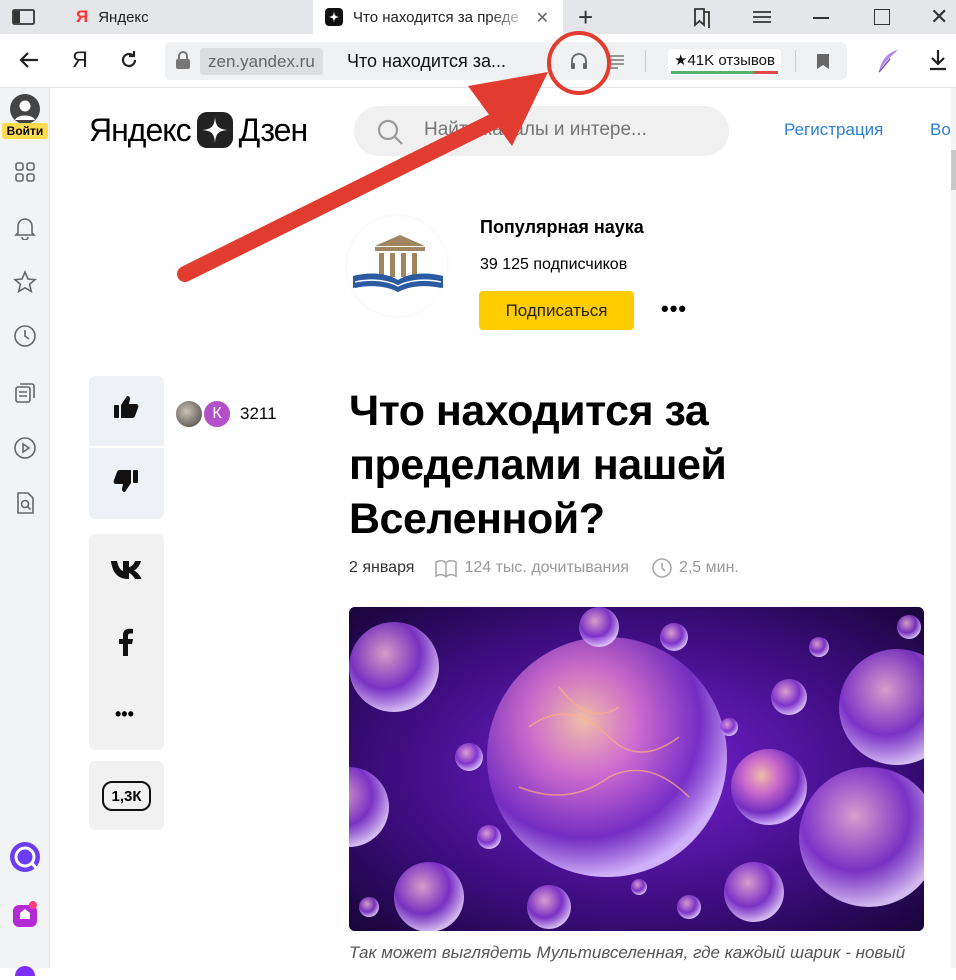 The height and width of the screenshot is (980, 956). Describe the element at coordinates (25, 131) in the screenshot. I see `login-badge: Войти` at that location.